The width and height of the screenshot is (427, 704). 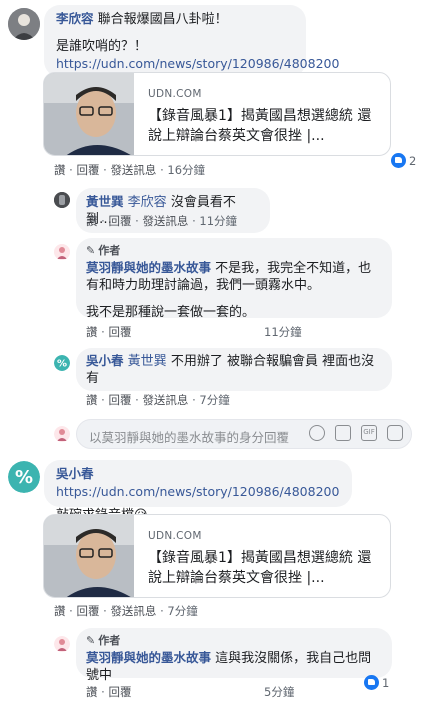 I want to click on comment-actions: 讚 · 回覆 · 發送訊息 · 7分鐘, so click(x=126, y=611).